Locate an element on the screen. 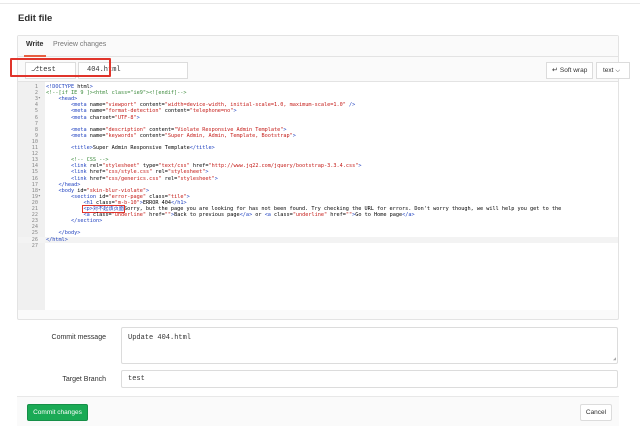 The width and height of the screenshot is (640, 432). tab-preview-changes: Preview changes is located at coordinates (79, 44).